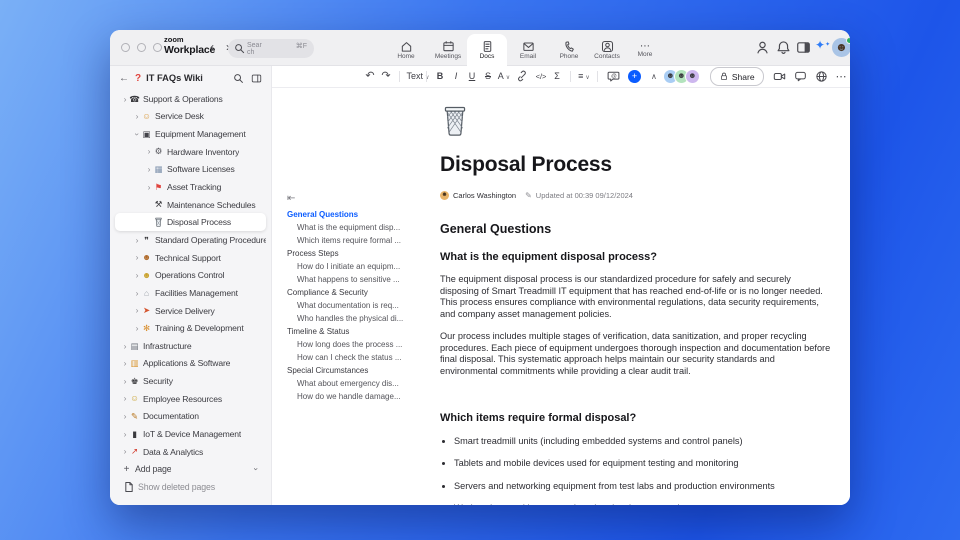 Image resolution: width=960 pixels, height=540 pixels. Describe the element at coordinates (190, 258) in the screenshot. I see `sidebar-item-technical-support: › ☻ Technical Support` at that location.